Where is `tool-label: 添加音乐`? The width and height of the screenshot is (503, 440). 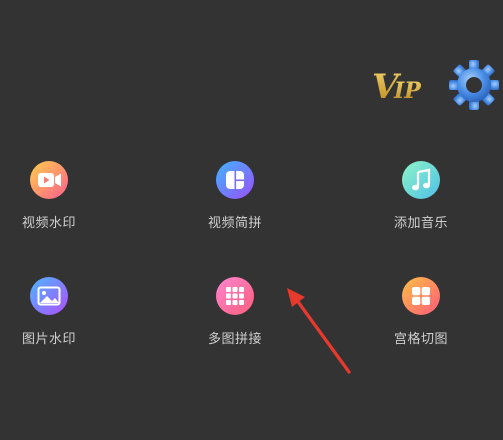
tool-label: 添加音乐 is located at coordinates (420, 223).